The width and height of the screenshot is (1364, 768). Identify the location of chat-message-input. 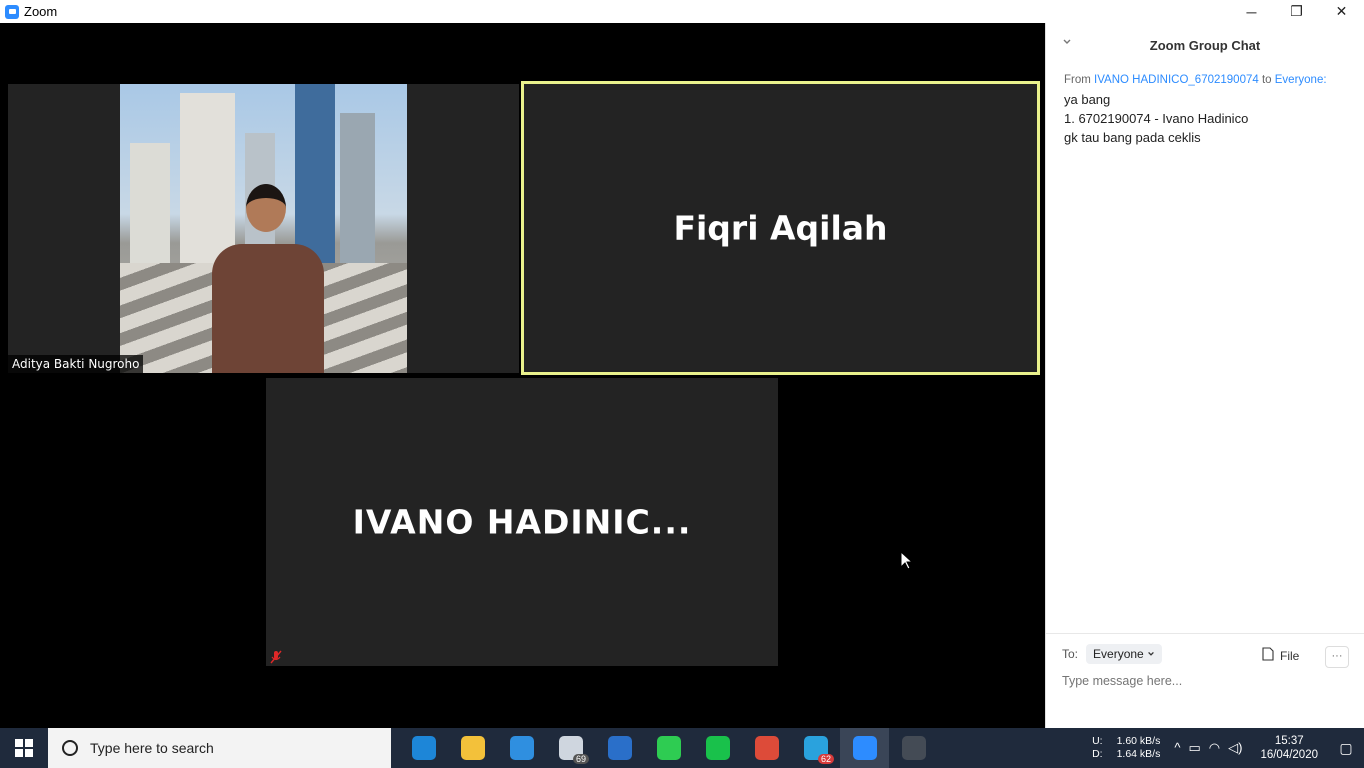
(1202, 681).